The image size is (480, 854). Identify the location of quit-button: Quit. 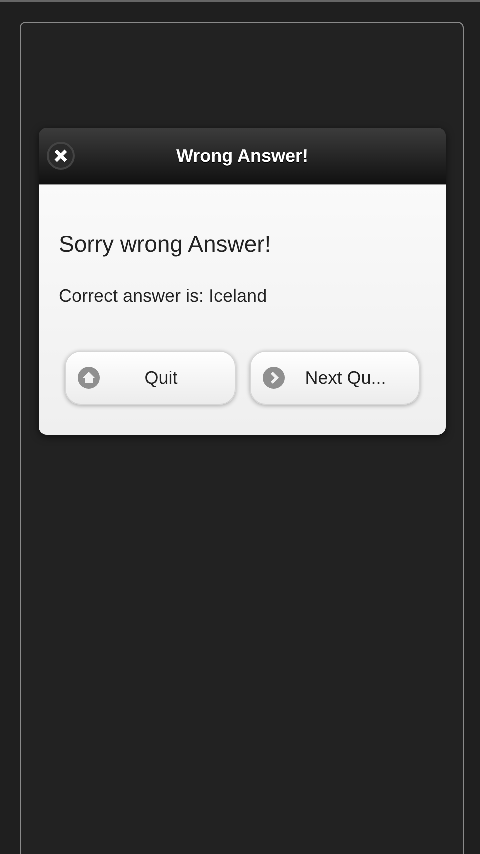
(150, 378).